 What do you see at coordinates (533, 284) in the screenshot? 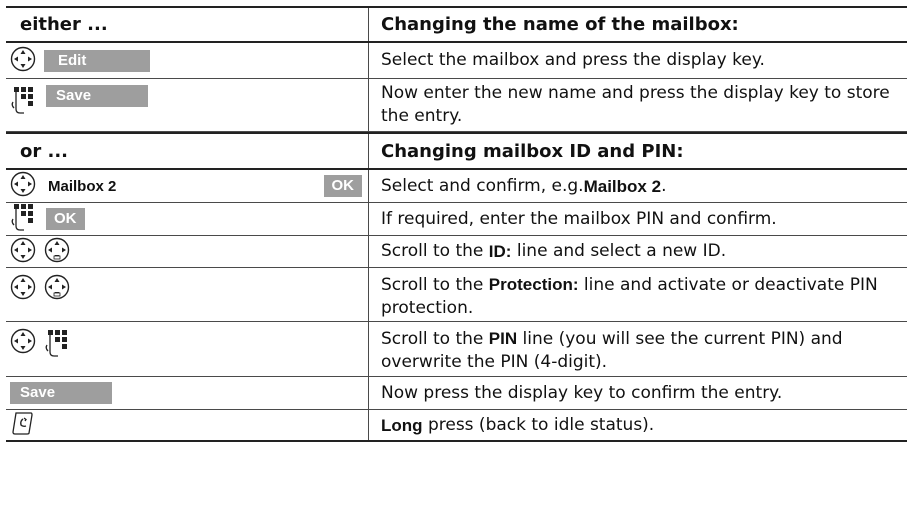
I see `text-bold: Protection:` at bounding box center [533, 284].